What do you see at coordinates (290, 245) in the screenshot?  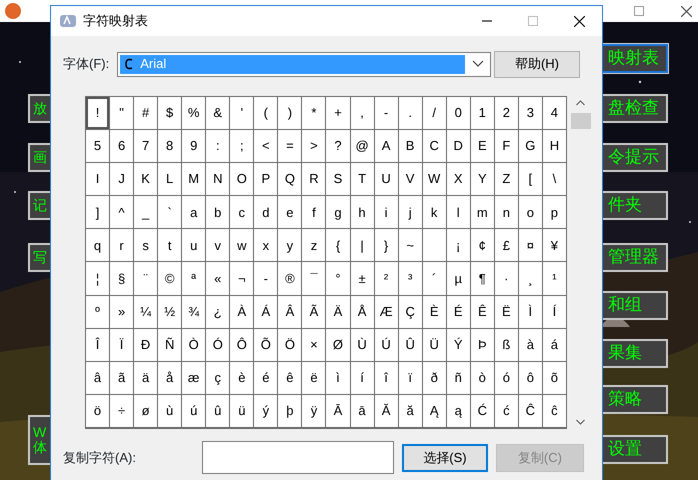 I see `character-cell: y` at bounding box center [290, 245].